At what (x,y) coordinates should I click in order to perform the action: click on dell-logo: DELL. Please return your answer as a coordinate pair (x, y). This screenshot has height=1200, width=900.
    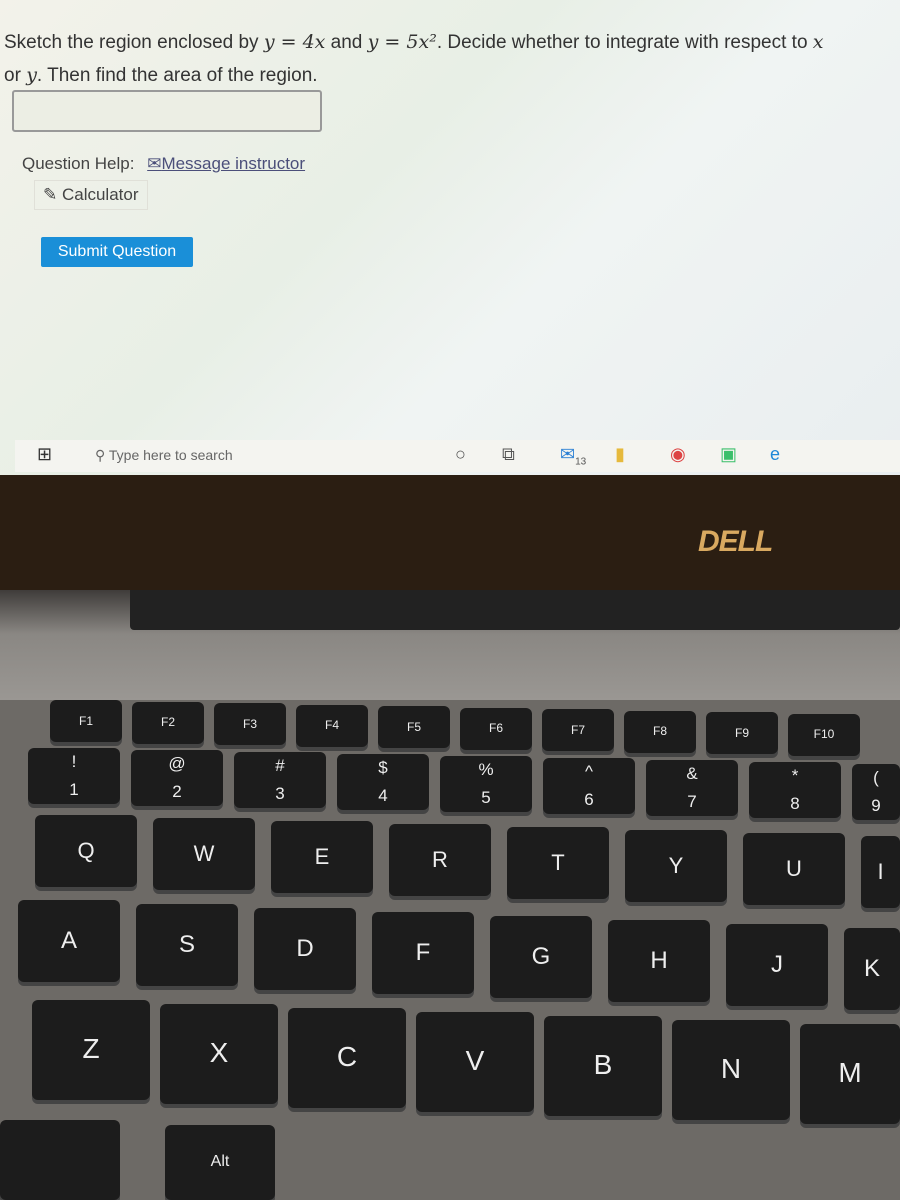
    Looking at the image, I should click on (735, 541).